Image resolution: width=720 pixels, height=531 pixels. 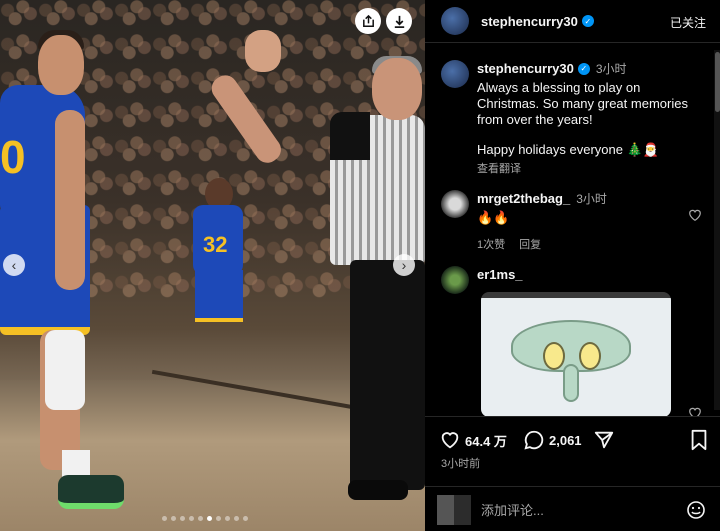 What do you see at coordinates (500, 274) in the screenshot?
I see `comment-username: er1ms_` at bounding box center [500, 274].